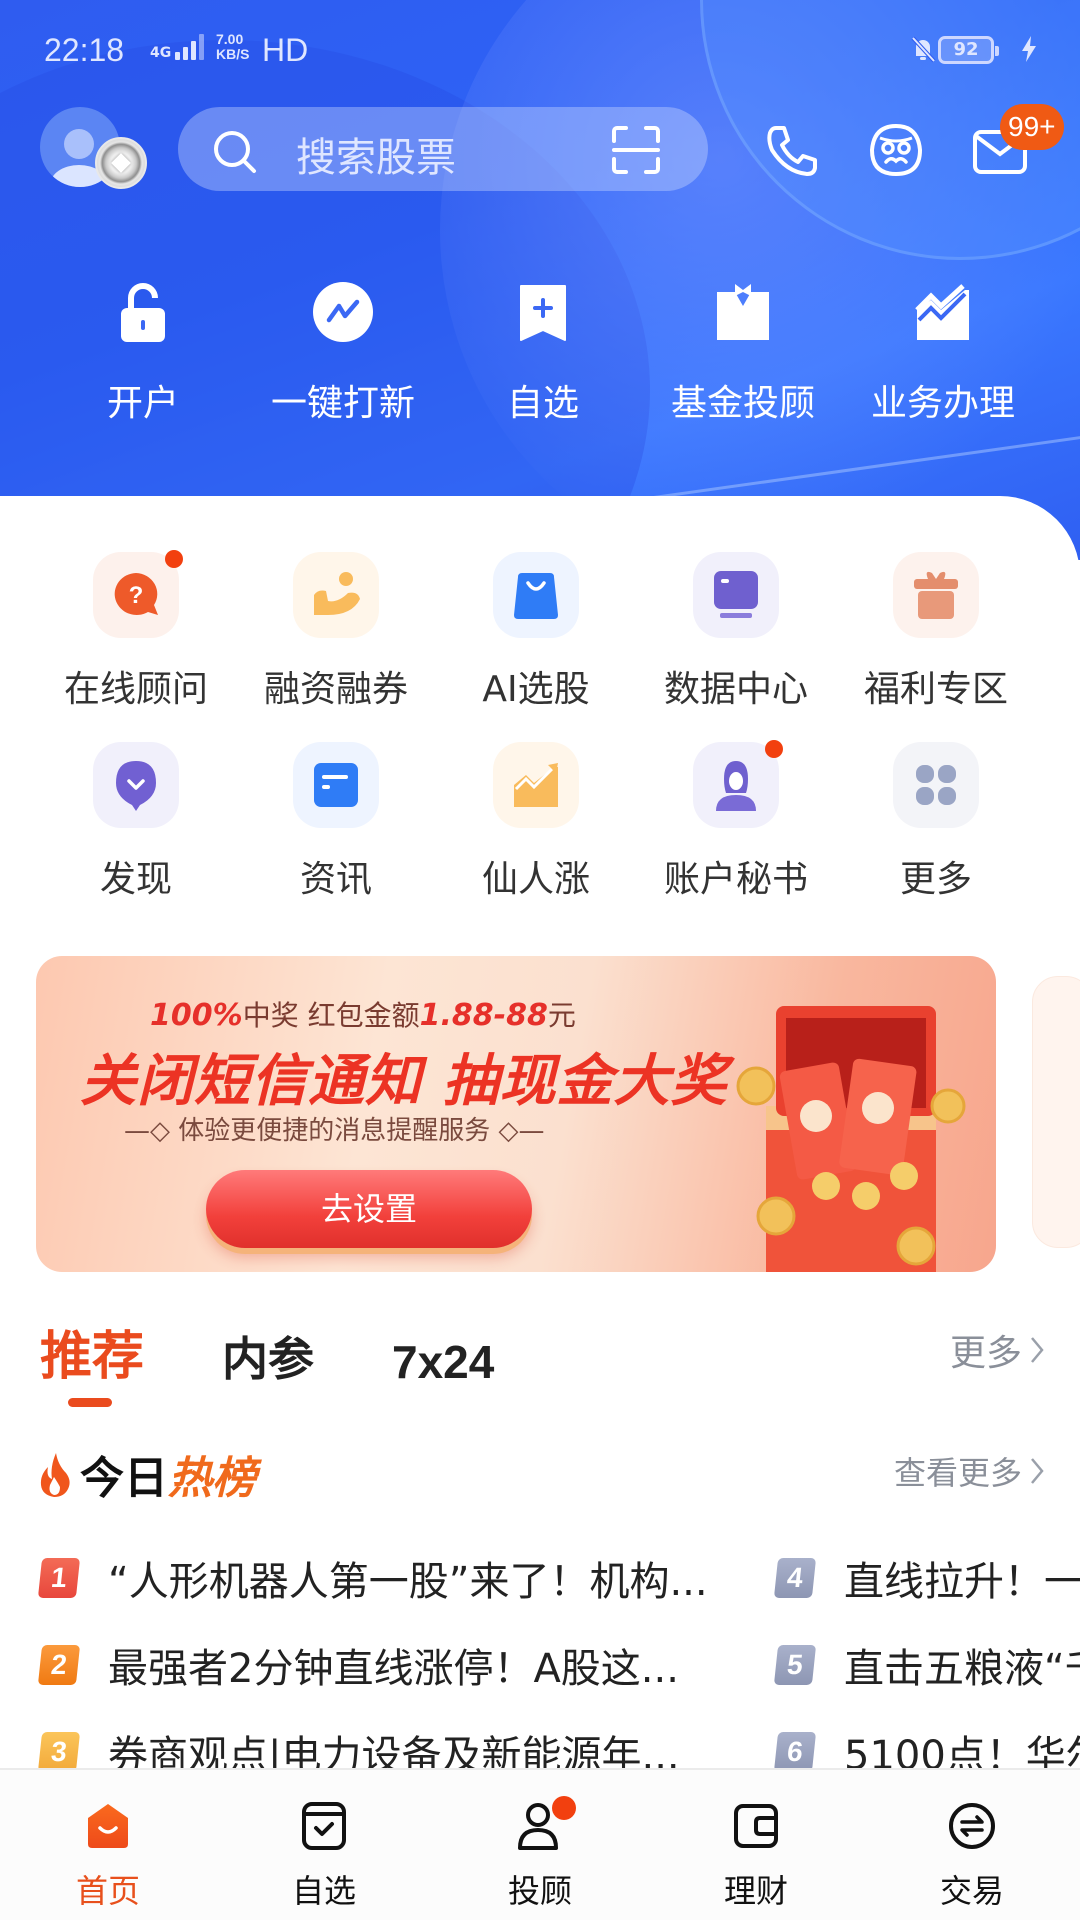  What do you see at coordinates (942, 403) in the screenshot?
I see `quick-action-label: 业务办理` at bounding box center [942, 403].